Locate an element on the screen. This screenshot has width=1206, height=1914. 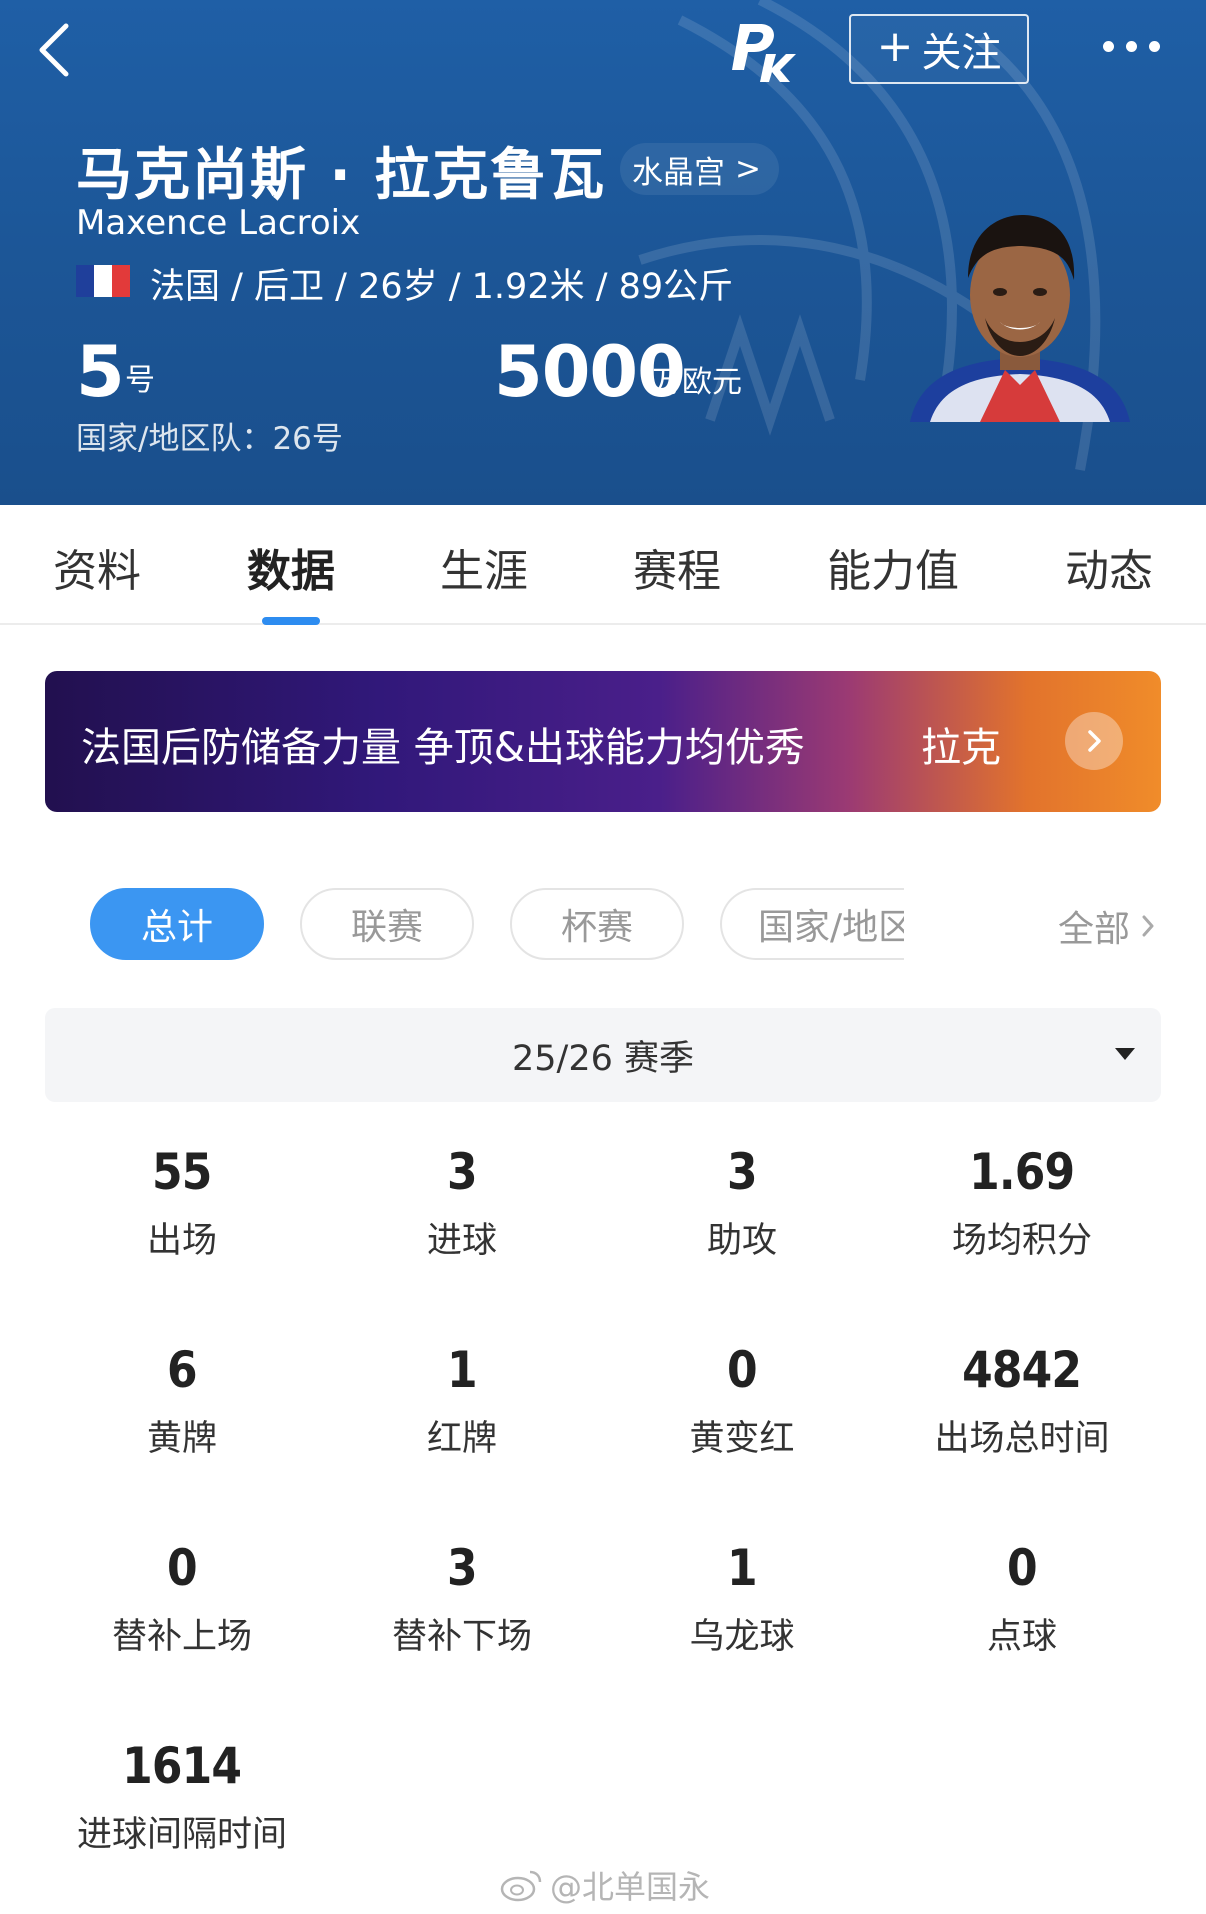
chevron-right-icon: > is located at coordinates (748, 169).